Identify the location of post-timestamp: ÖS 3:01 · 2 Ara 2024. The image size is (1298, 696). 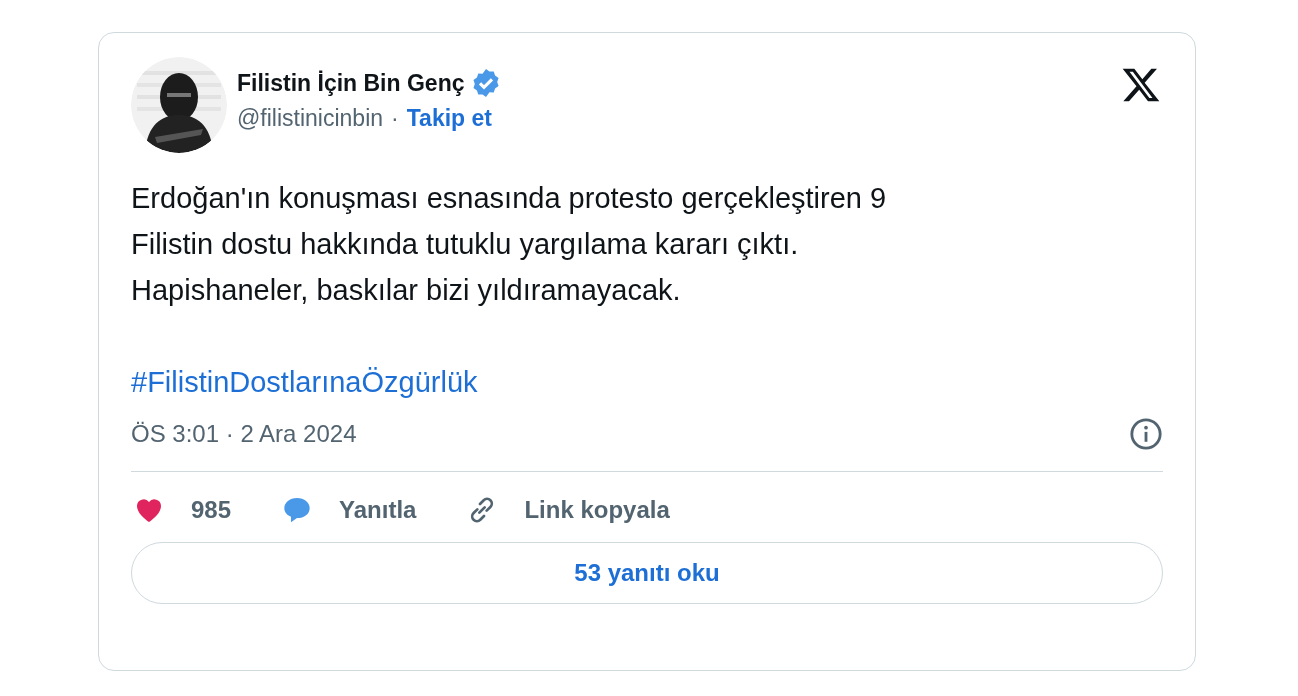
(244, 434).